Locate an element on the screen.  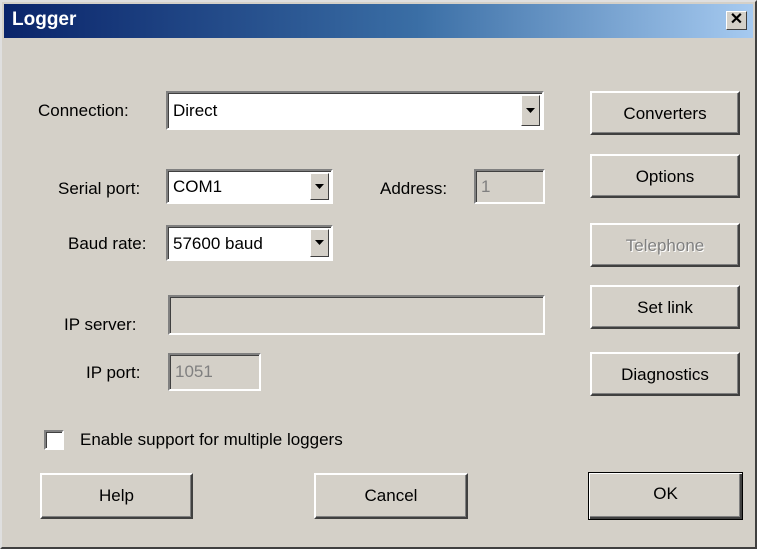
diagnostics-button: Diagnostics is located at coordinates (665, 374).